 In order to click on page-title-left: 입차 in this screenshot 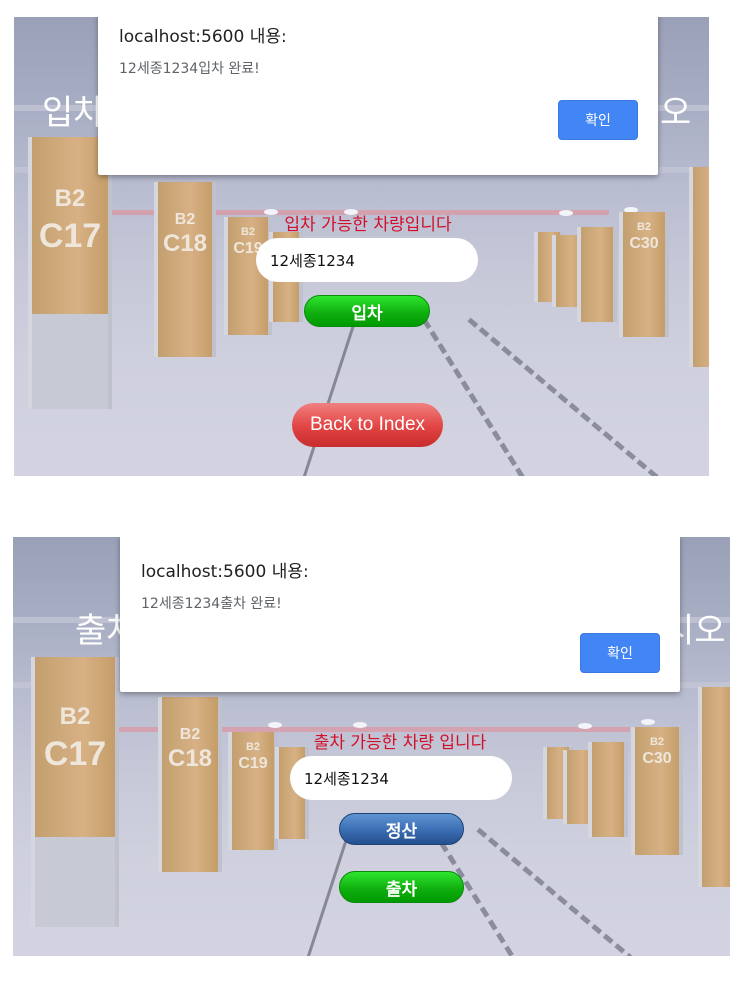, I will do `click(73, 113)`.